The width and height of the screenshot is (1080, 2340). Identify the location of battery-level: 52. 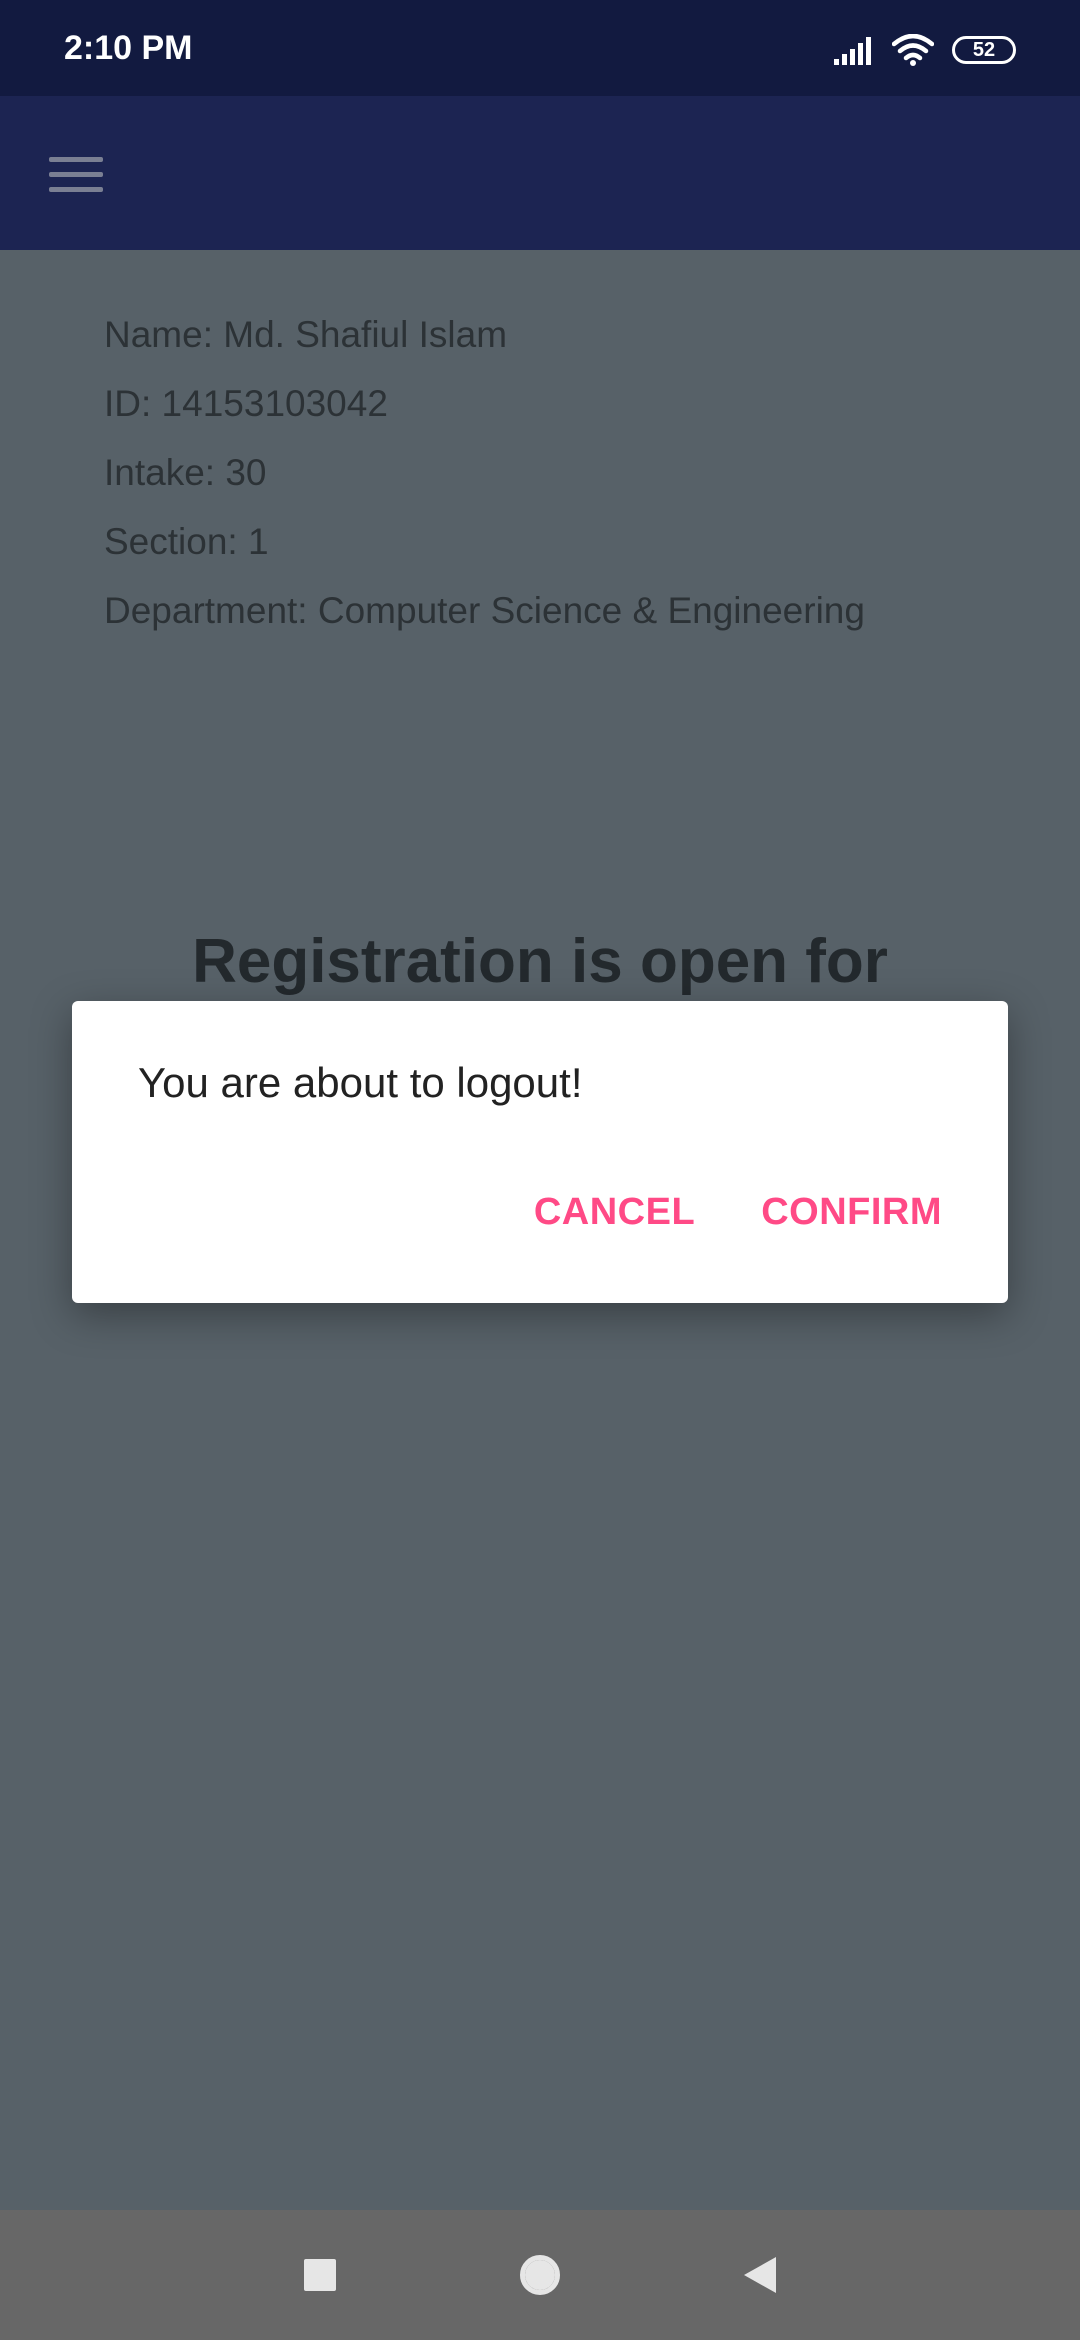
(984, 50).